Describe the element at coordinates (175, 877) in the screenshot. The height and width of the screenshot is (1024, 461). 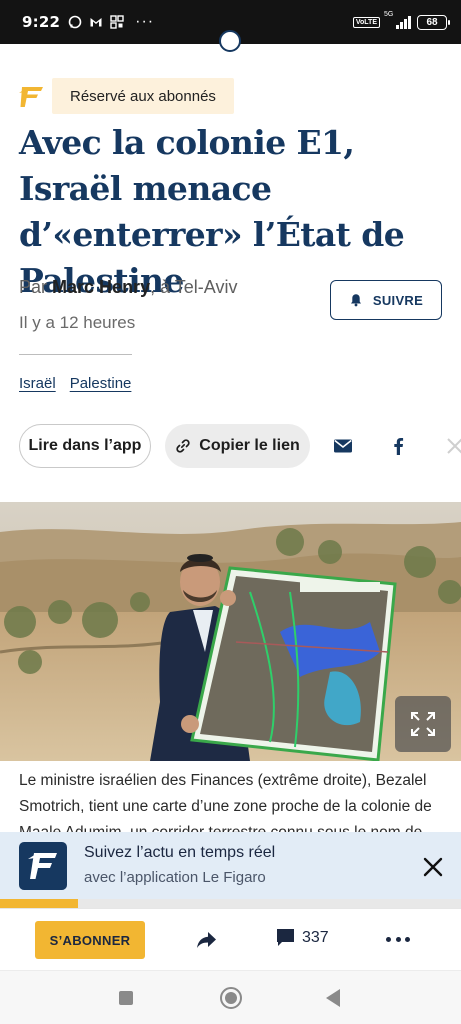
I see `banner-subtitle: avec l’application Le Figaro` at that location.